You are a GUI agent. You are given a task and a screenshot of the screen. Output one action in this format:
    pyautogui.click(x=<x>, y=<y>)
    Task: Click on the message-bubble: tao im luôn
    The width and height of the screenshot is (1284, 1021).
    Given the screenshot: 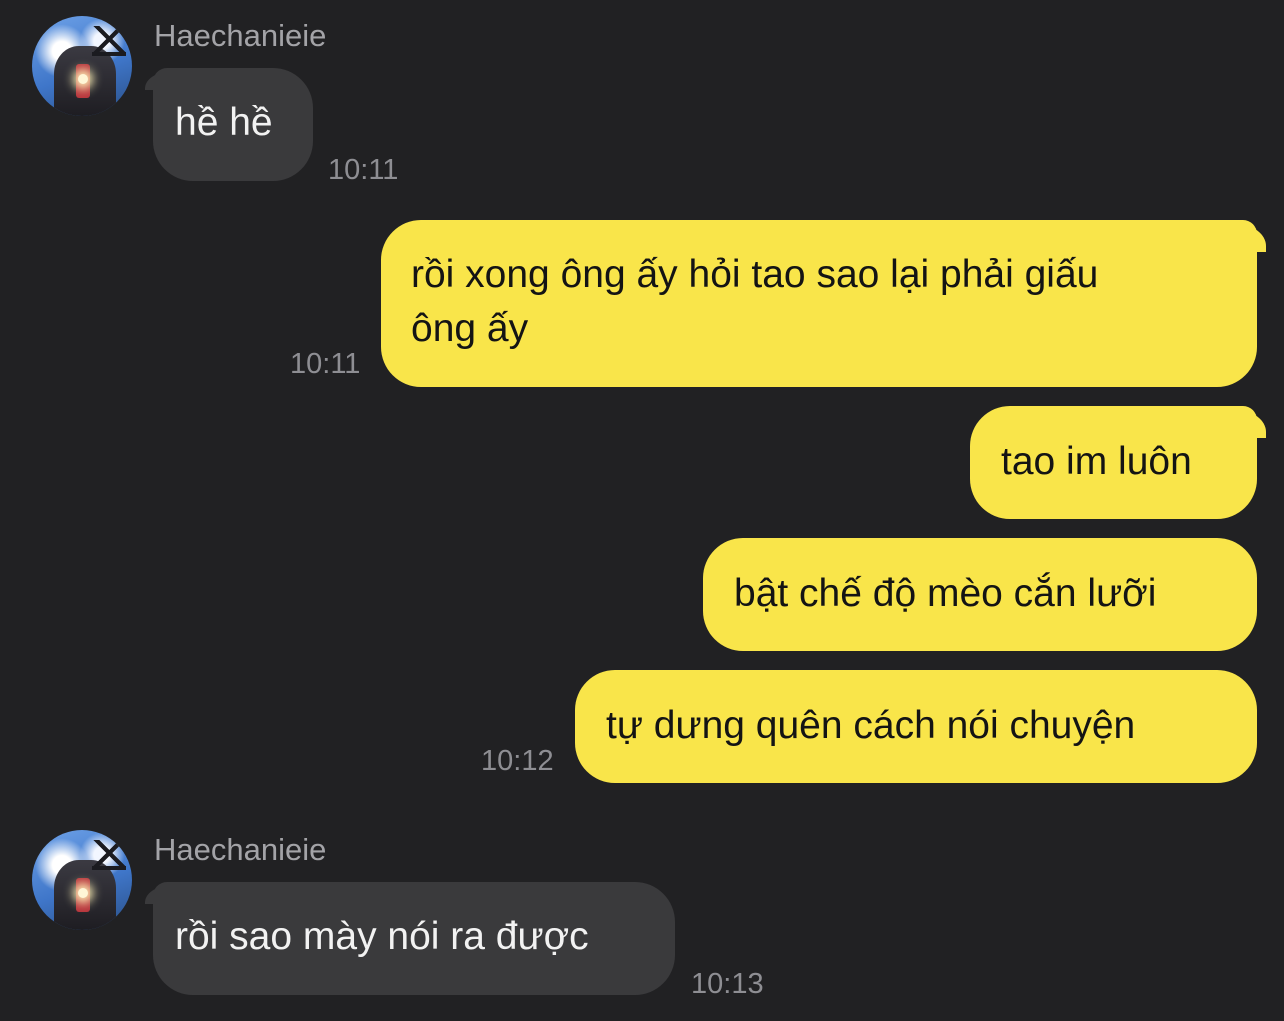 What is the action you would take?
    pyautogui.click(x=1113, y=462)
    